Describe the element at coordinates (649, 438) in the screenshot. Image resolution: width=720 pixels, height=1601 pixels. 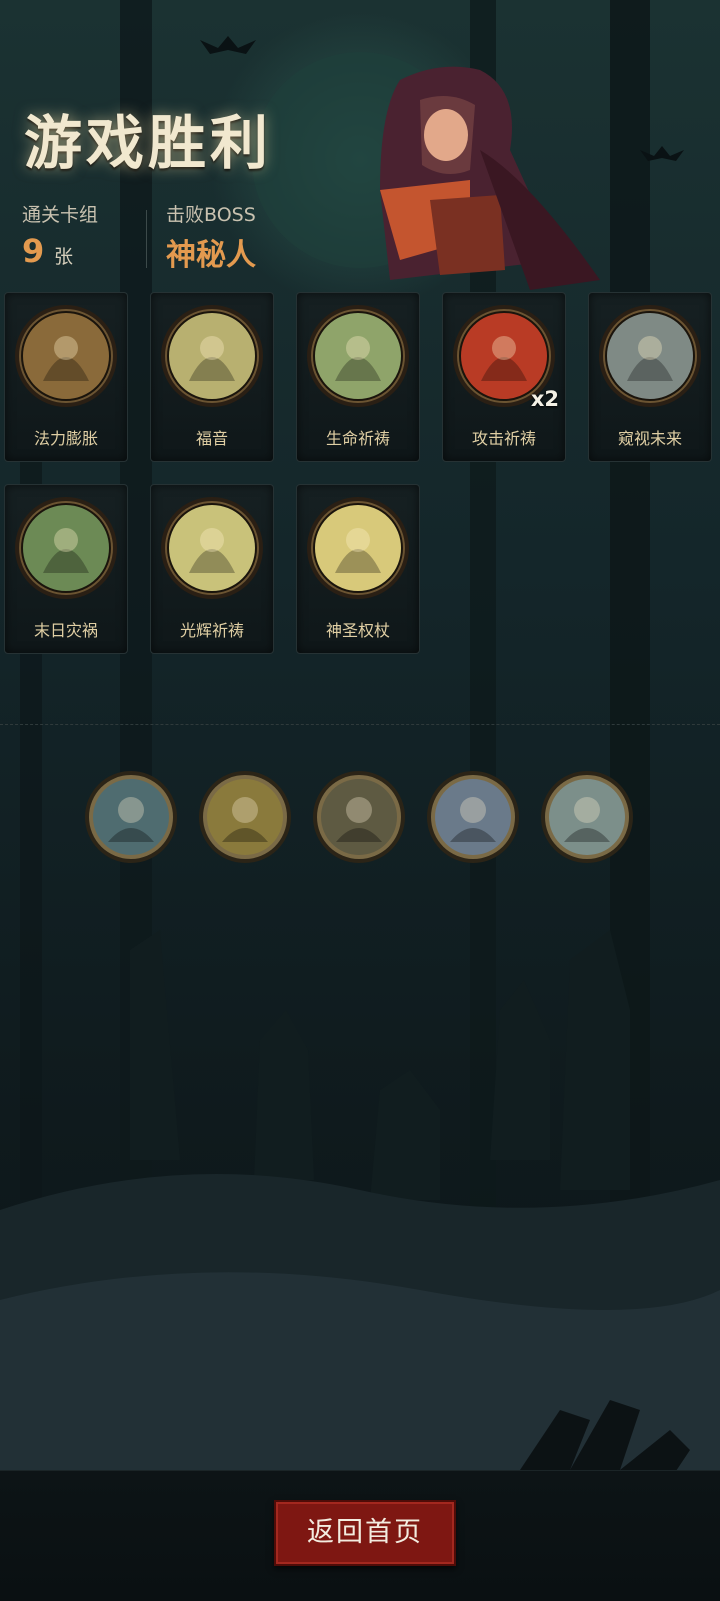
I see `card-label: 窥视未来` at that location.